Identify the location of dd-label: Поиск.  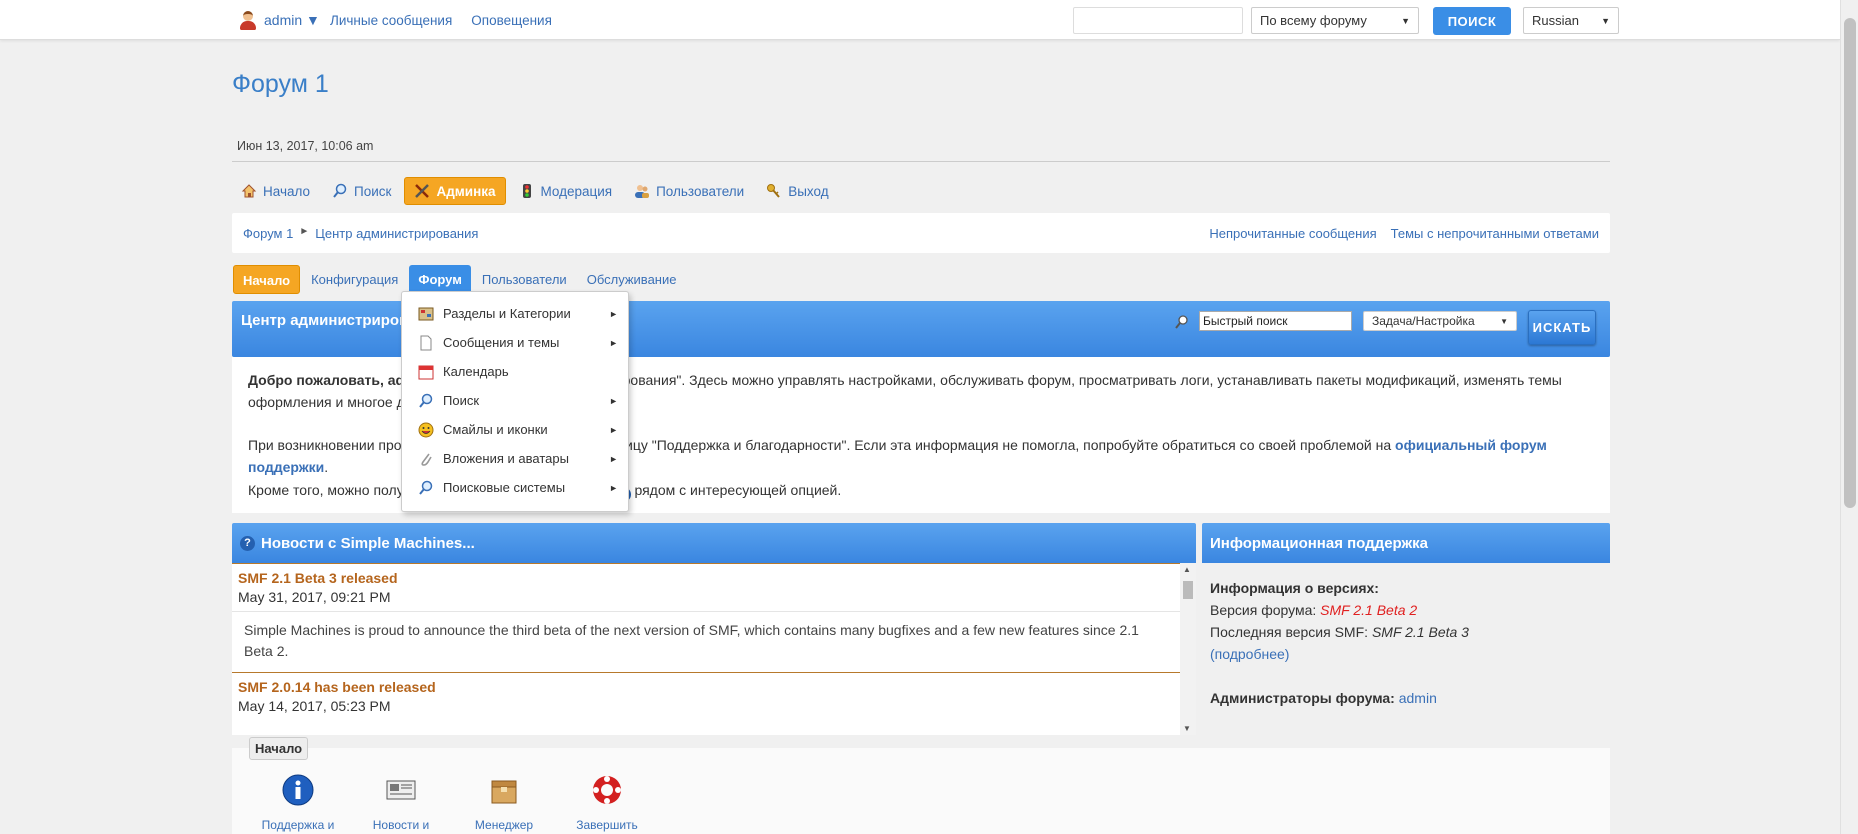
(461, 400).